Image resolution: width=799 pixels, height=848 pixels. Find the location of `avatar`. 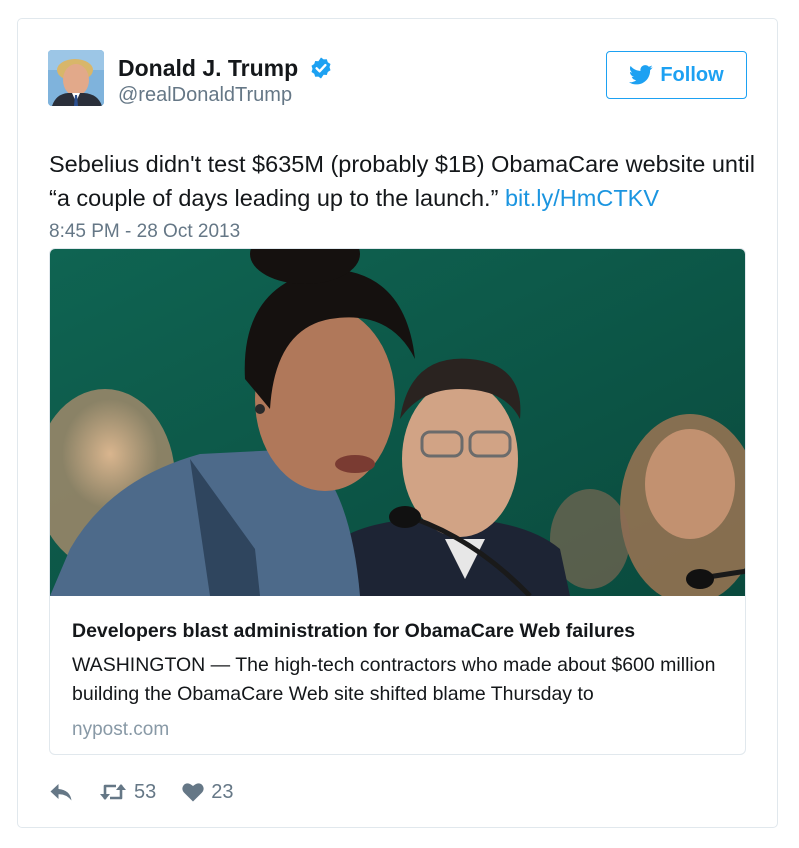

avatar is located at coordinates (76, 78).